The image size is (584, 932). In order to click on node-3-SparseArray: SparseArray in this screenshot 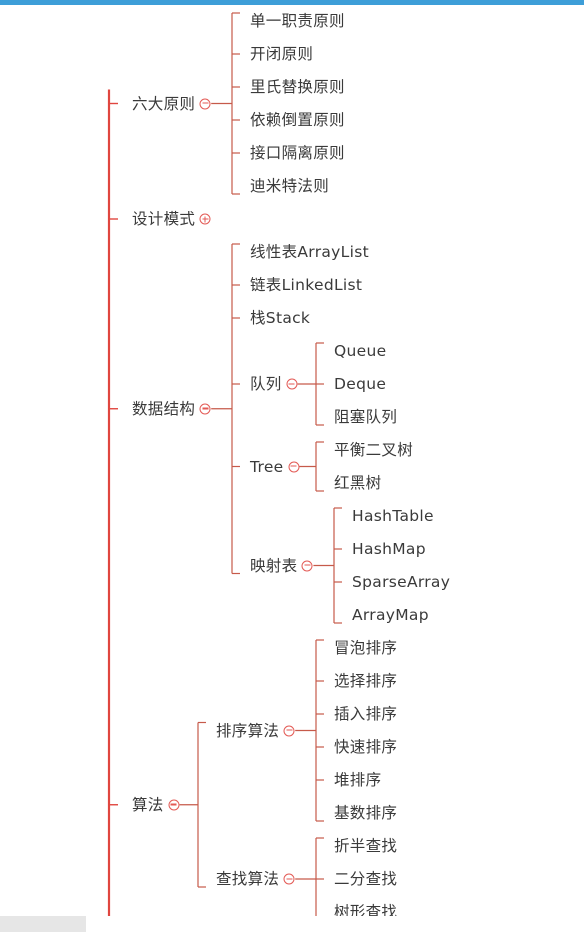, I will do `click(401, 582)`.